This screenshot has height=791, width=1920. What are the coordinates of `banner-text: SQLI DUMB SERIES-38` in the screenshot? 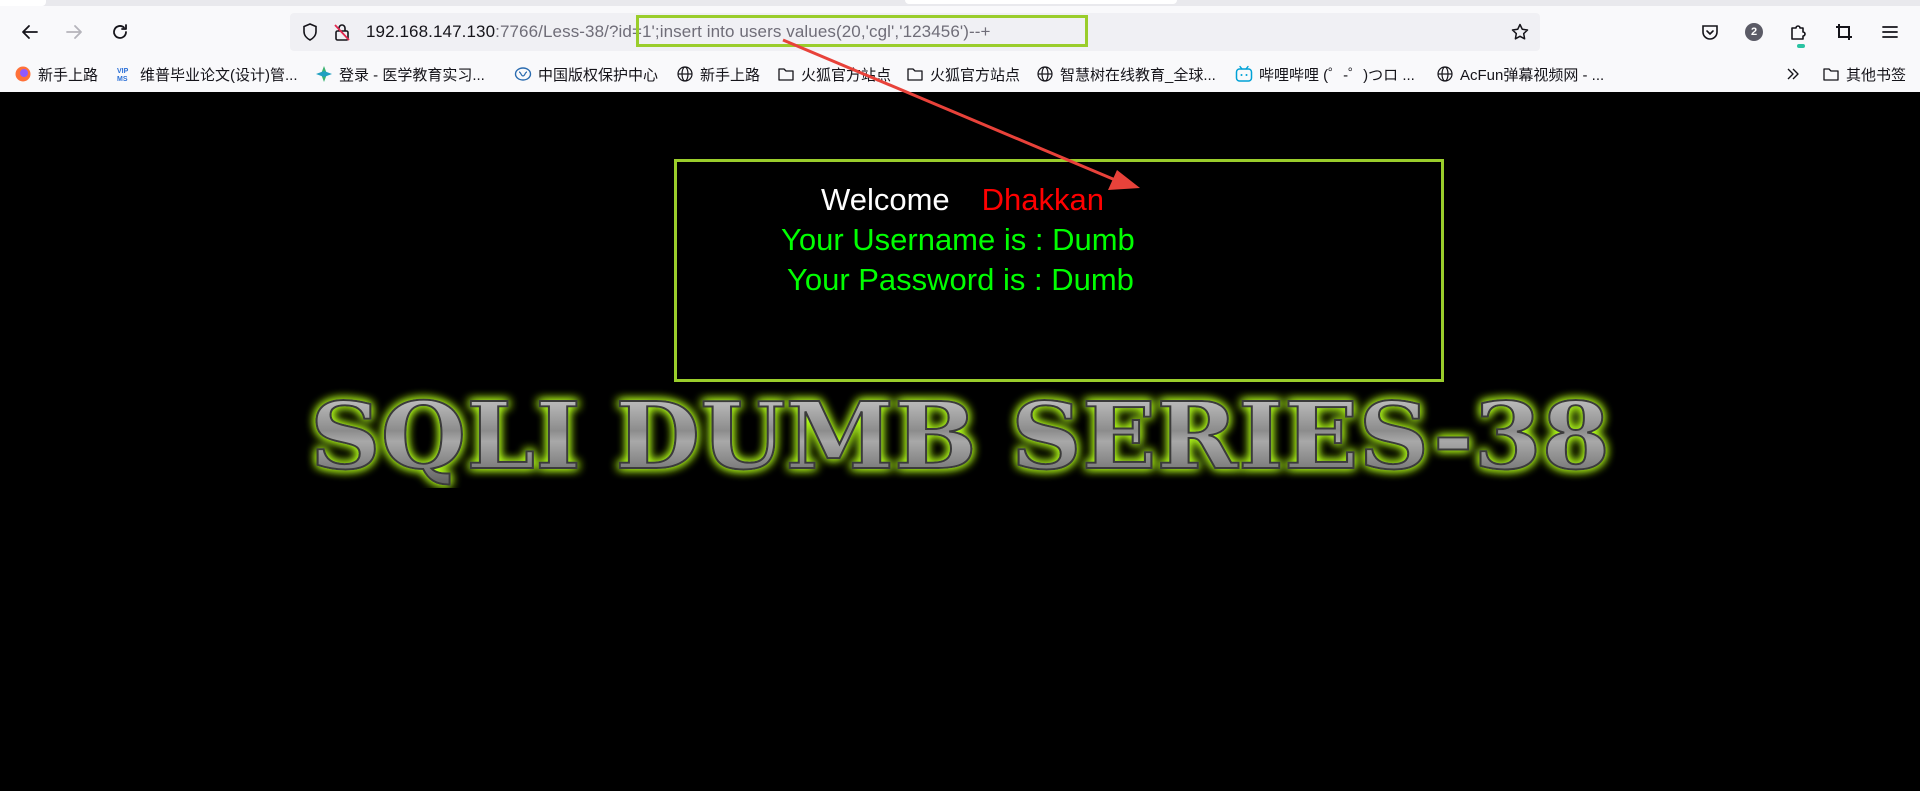 It's located at (960, 435).